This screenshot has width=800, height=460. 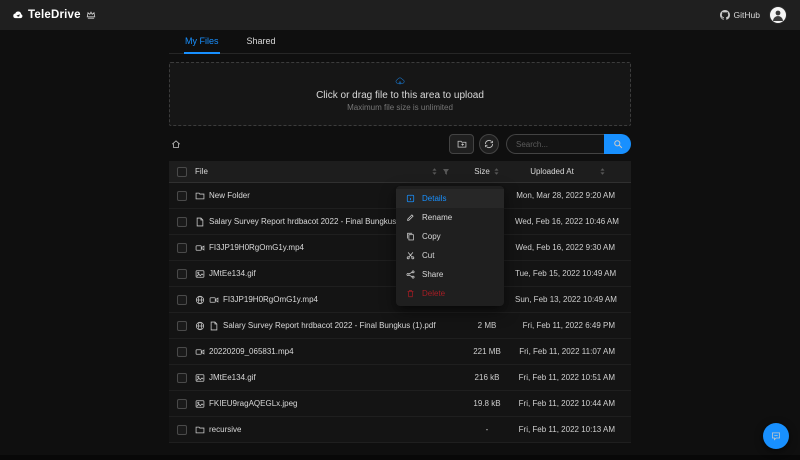 I want to click on file-sort-icon, so click(x=434, y=171).